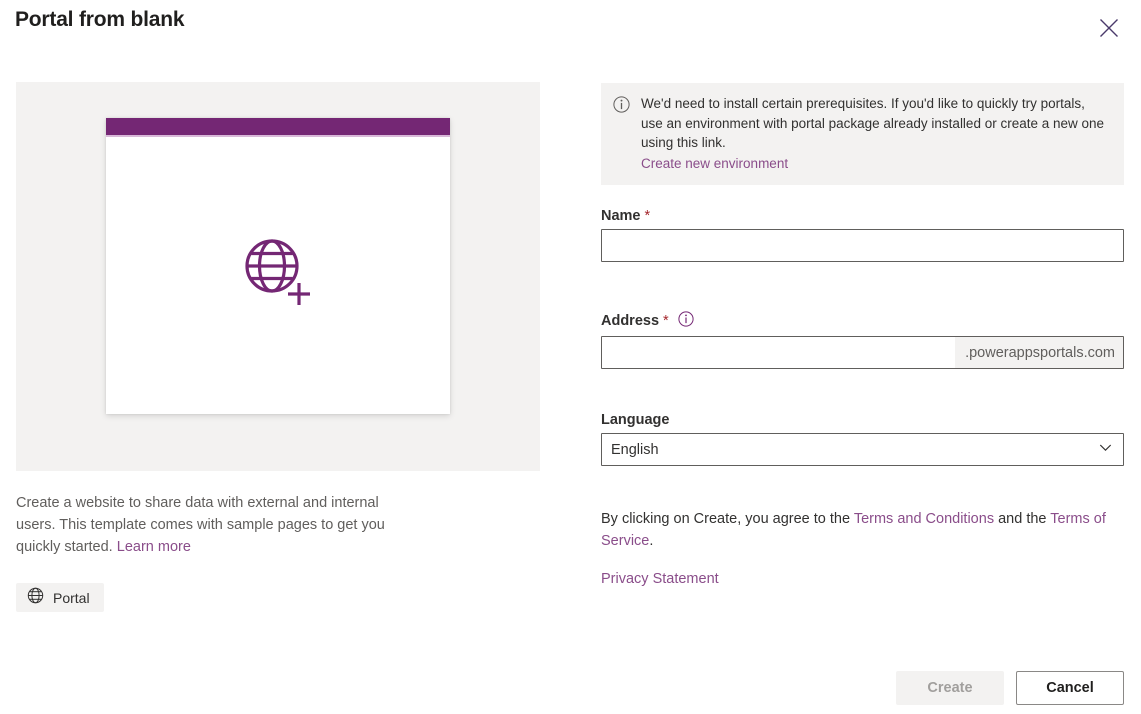  I want to click on preview-card-body, so click(278, 274).